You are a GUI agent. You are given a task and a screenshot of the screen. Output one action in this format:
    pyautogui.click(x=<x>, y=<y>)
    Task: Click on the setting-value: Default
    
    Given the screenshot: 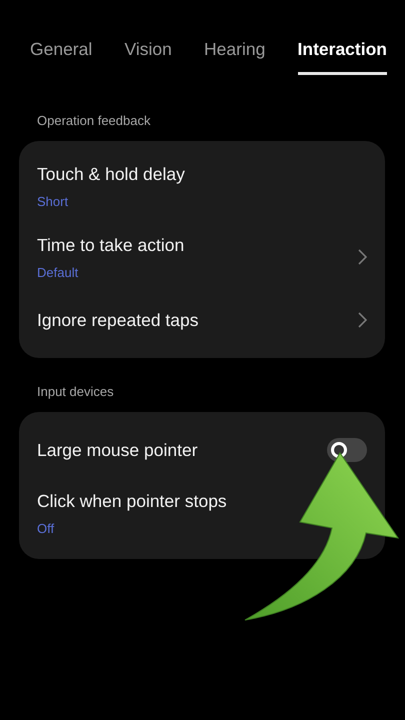 What is the action you would take?
    pyautogui.click(x=58, y=273)
    